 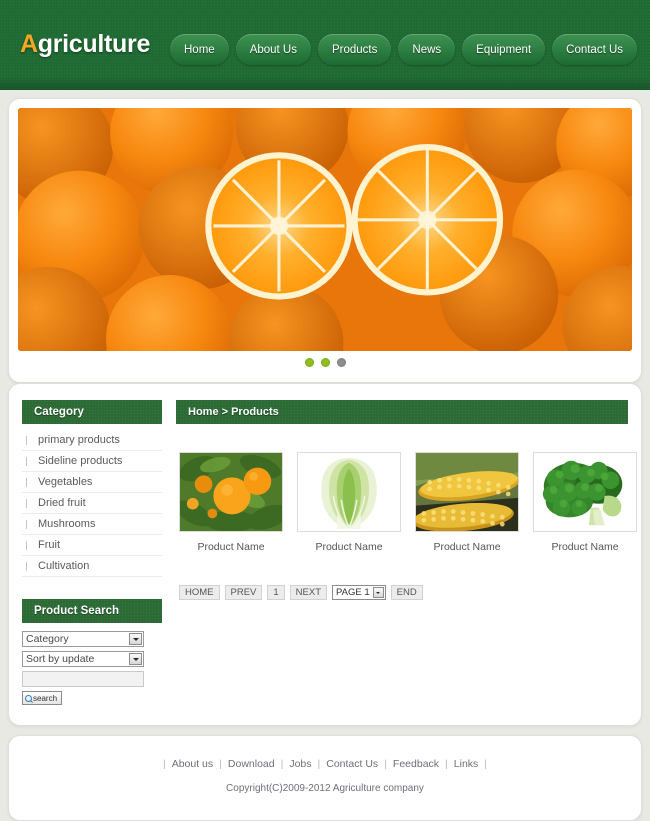 What do you see at coordinates (308, 592) in the screenshot?
I see `pagination-next: NEXT` at bounding box center [308, 592].